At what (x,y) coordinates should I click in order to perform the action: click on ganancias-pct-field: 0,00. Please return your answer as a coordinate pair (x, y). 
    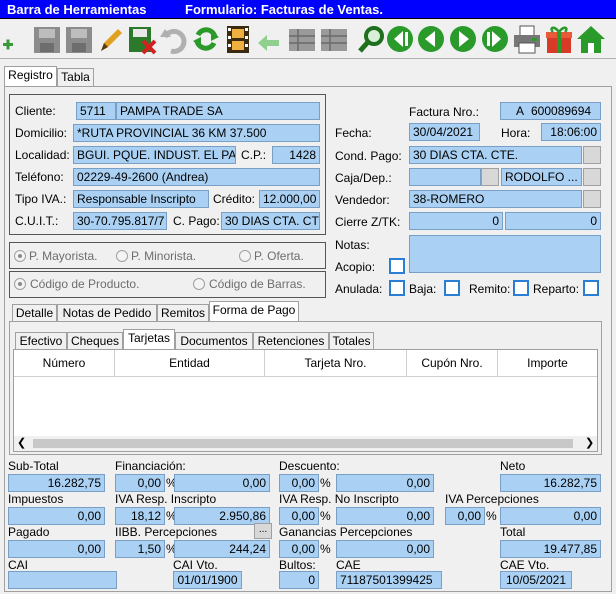
    Looking at the image, I should click on (299, 549).